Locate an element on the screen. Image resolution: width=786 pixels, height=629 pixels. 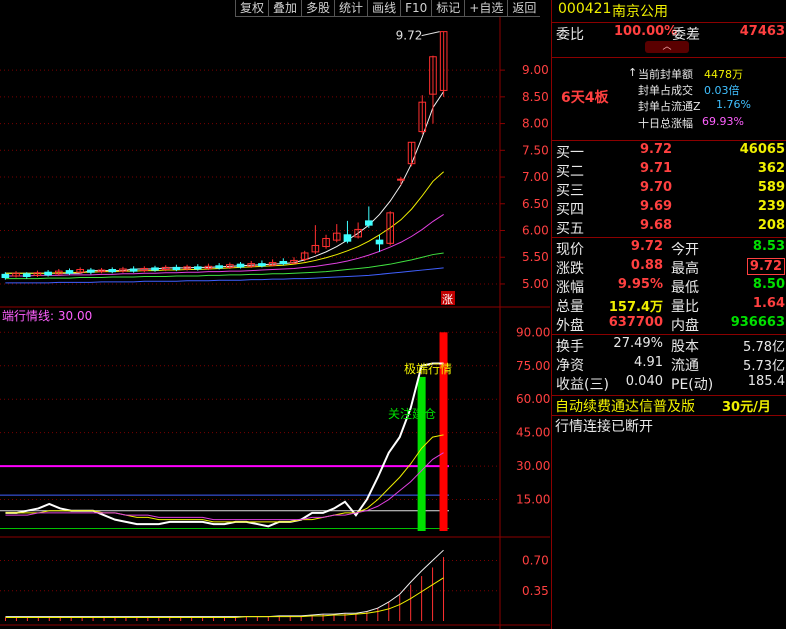
stat-value: 157.4万 is located at coordinates (635, 307).